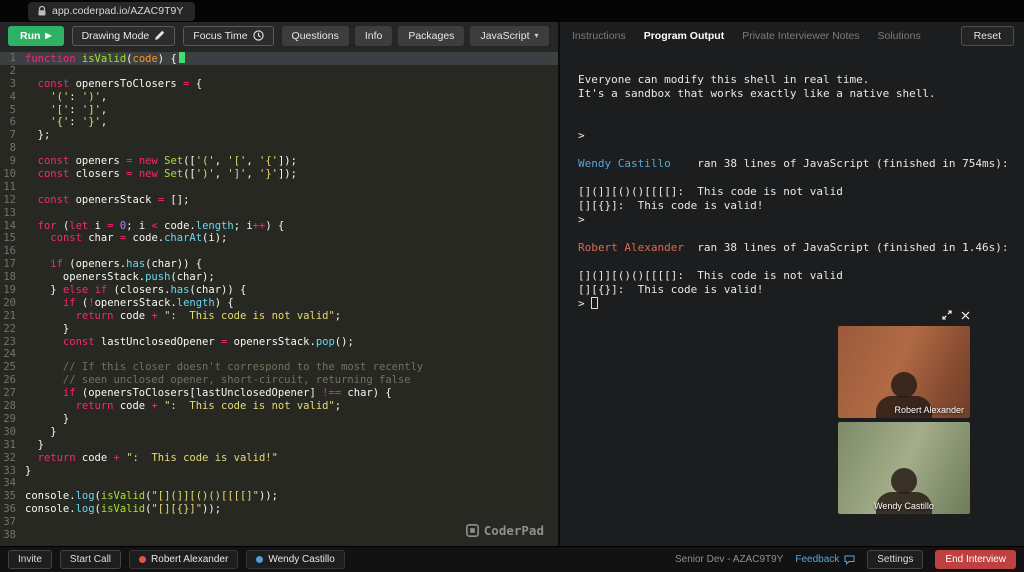  Describe the element at coordinates (279, 238) in the screenshot. I see `code-line: 15 const char = code.charAt(i);` at that location.